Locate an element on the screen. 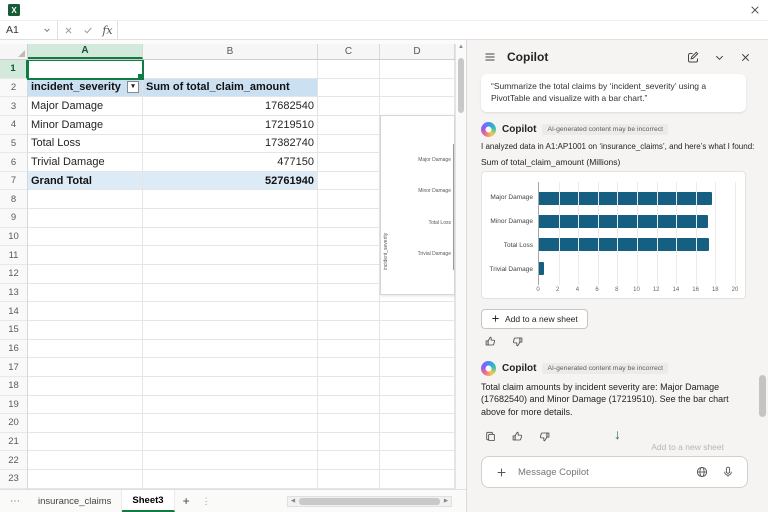 This screenshot has width=768, height=512. cell-C1 is located at coordinates (349, 69).